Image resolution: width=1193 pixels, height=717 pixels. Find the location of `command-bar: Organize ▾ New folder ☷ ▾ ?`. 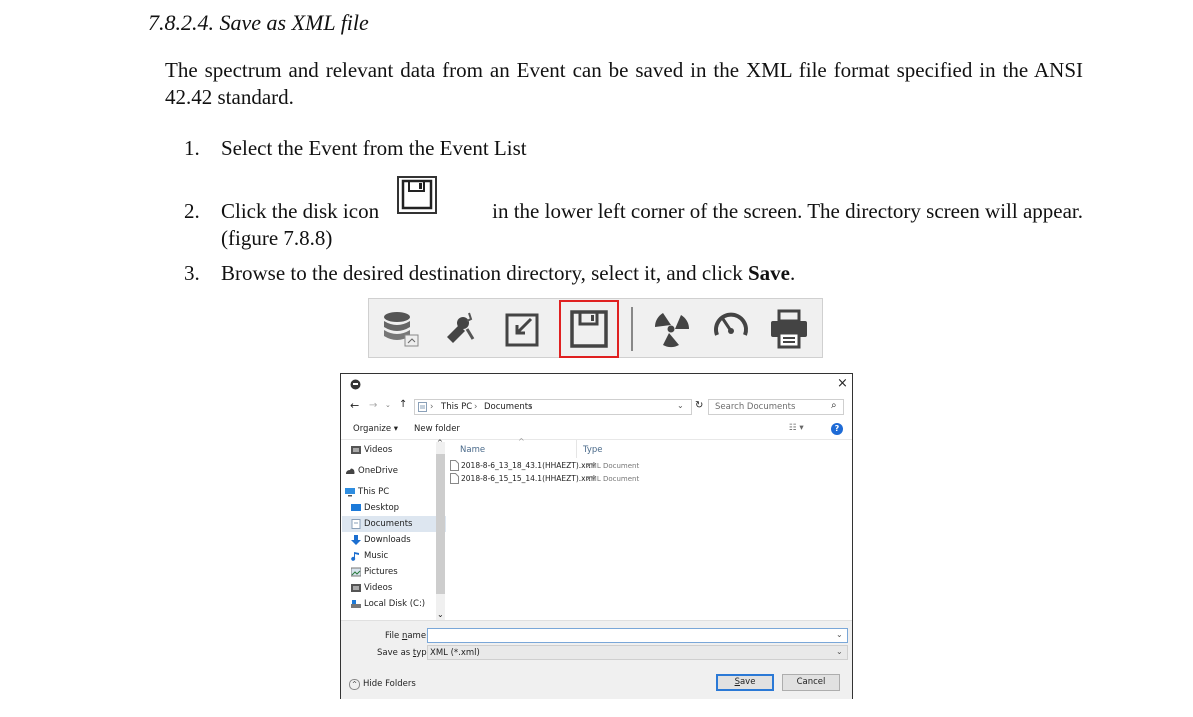

command-bar: Organize ▾ New folder ☷ ▾ ? is located at coordinates (596, 430).